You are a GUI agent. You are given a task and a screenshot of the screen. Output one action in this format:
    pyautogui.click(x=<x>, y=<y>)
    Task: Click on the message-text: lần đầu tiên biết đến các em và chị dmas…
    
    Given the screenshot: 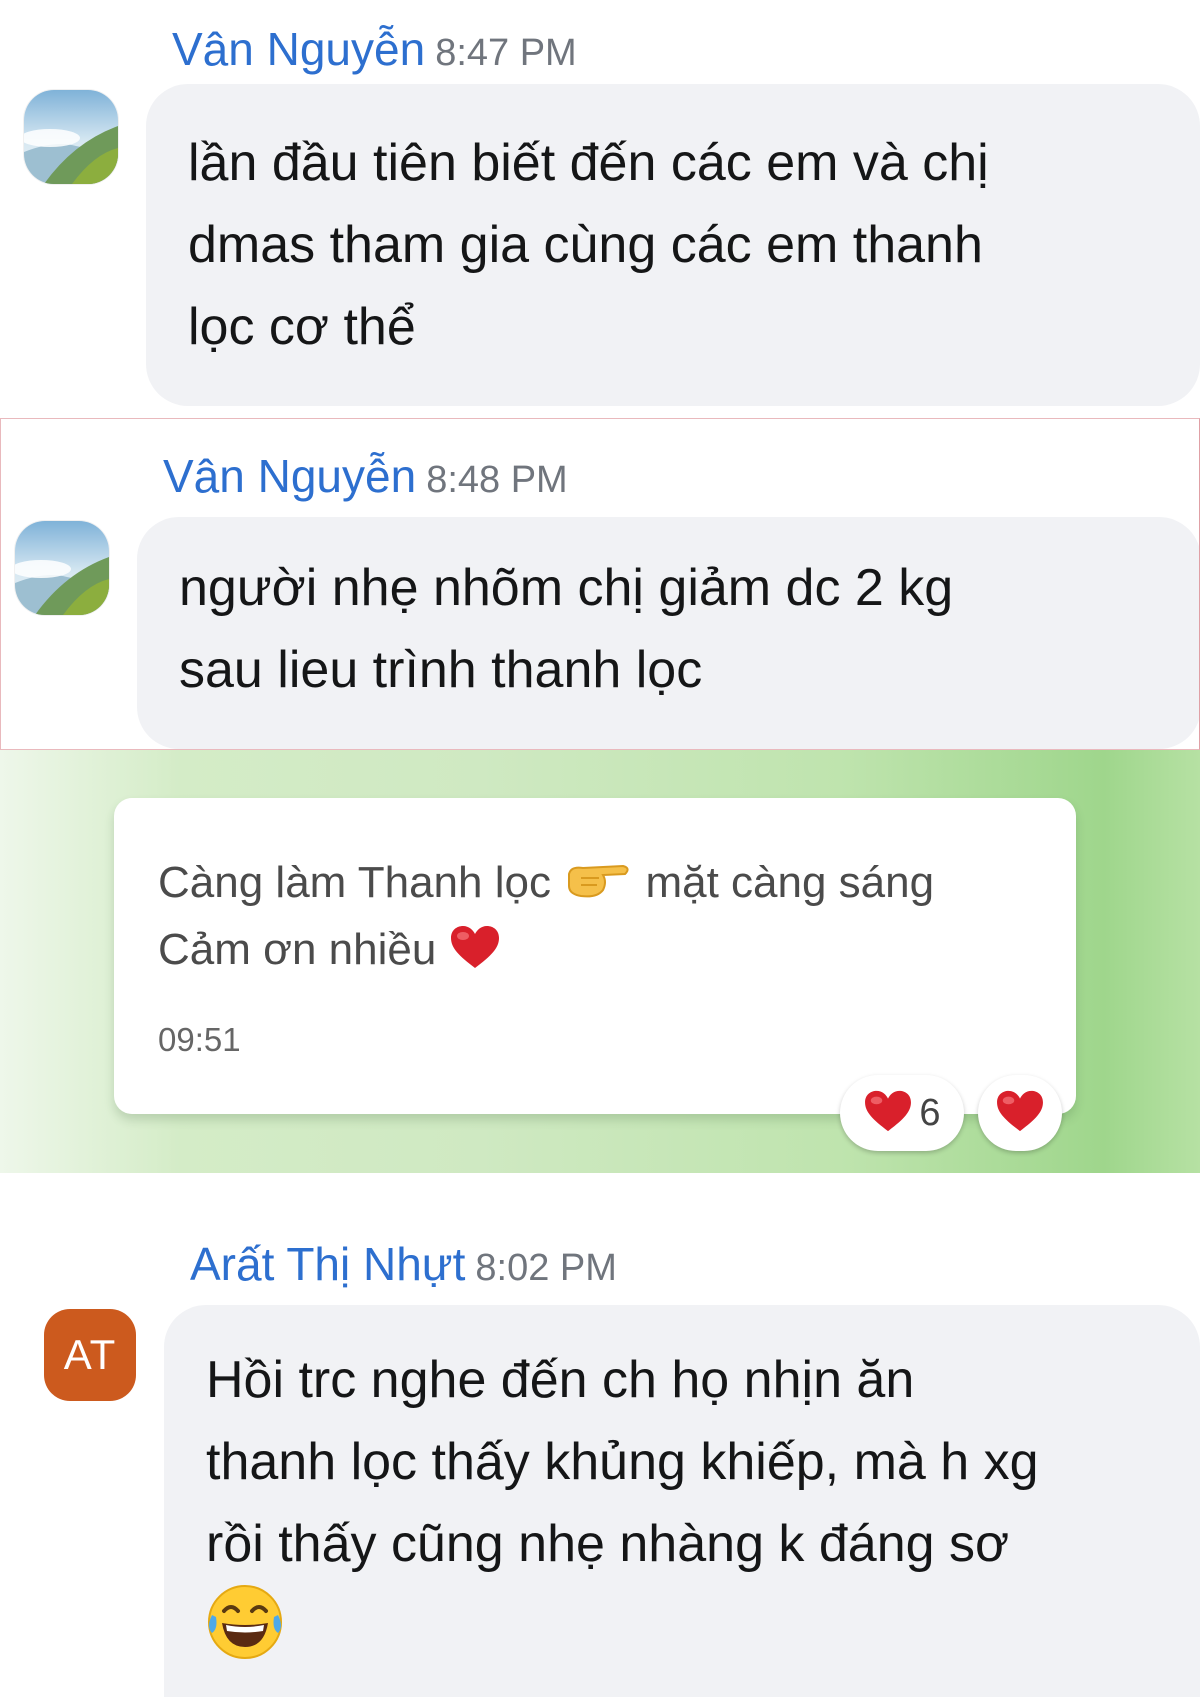 What is the action you would take?
    pyautogui.click(x=588, y=245)
    